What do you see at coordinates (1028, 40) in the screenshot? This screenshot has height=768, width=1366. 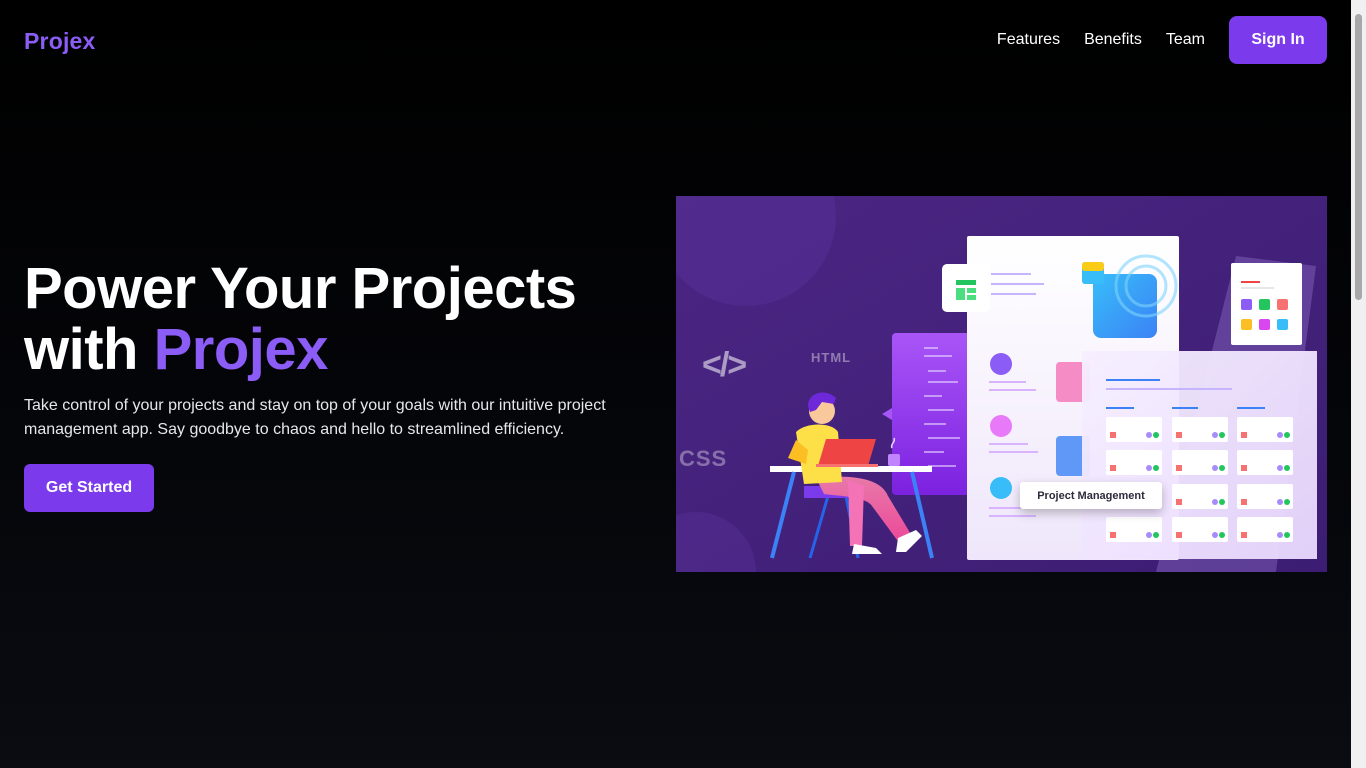 I see `nav-link-features: Features` at bounding box center [1028, 40].